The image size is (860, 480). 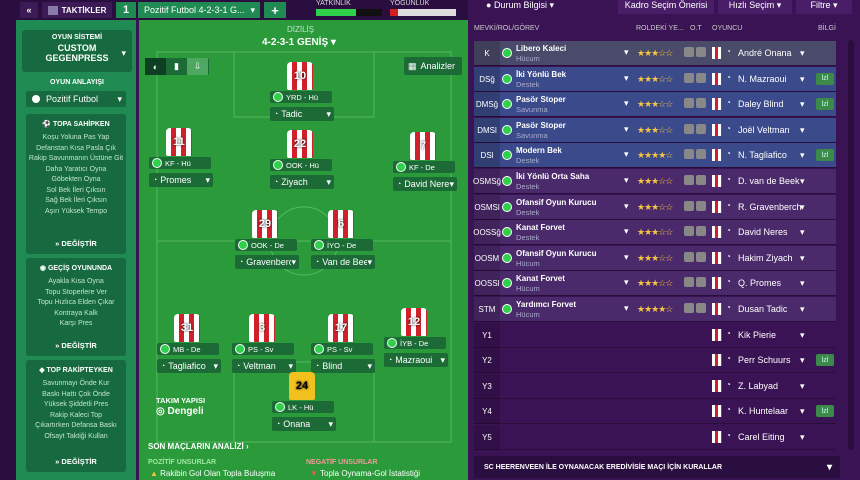 I want to click on player-name: Daley Blind, so click(x=761, y=104).